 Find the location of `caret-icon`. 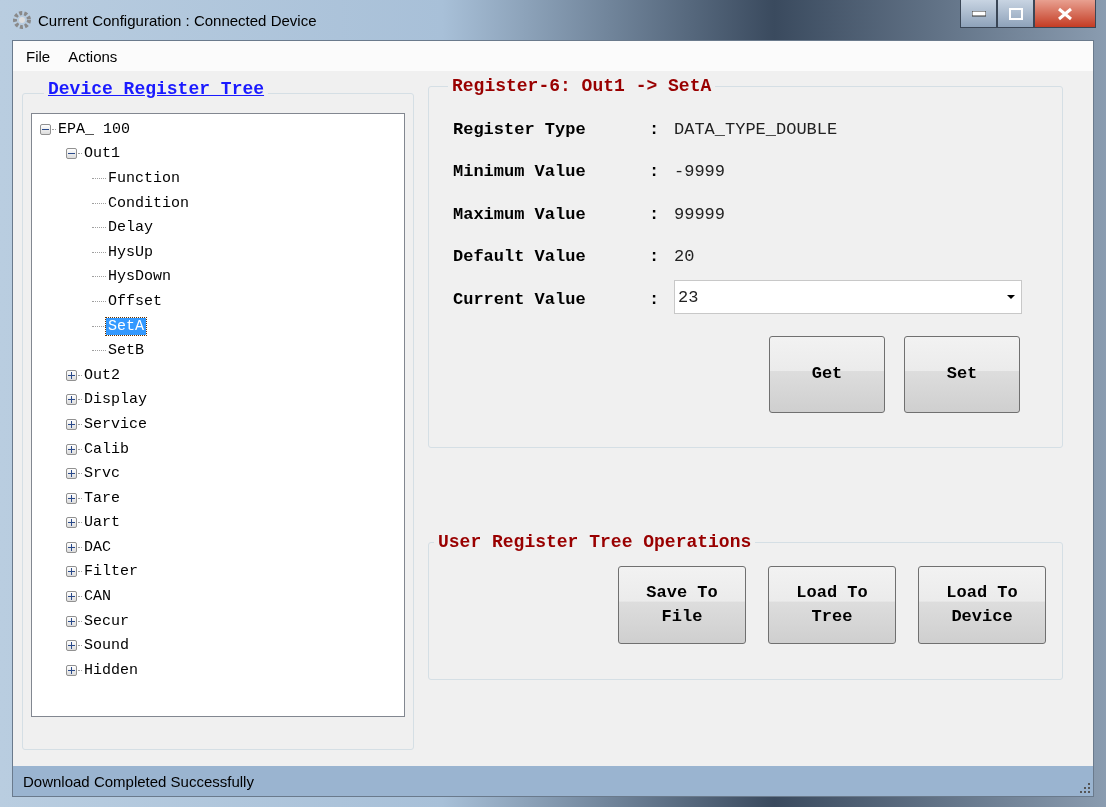

caret-icon is located at coordinates (1011, 297).